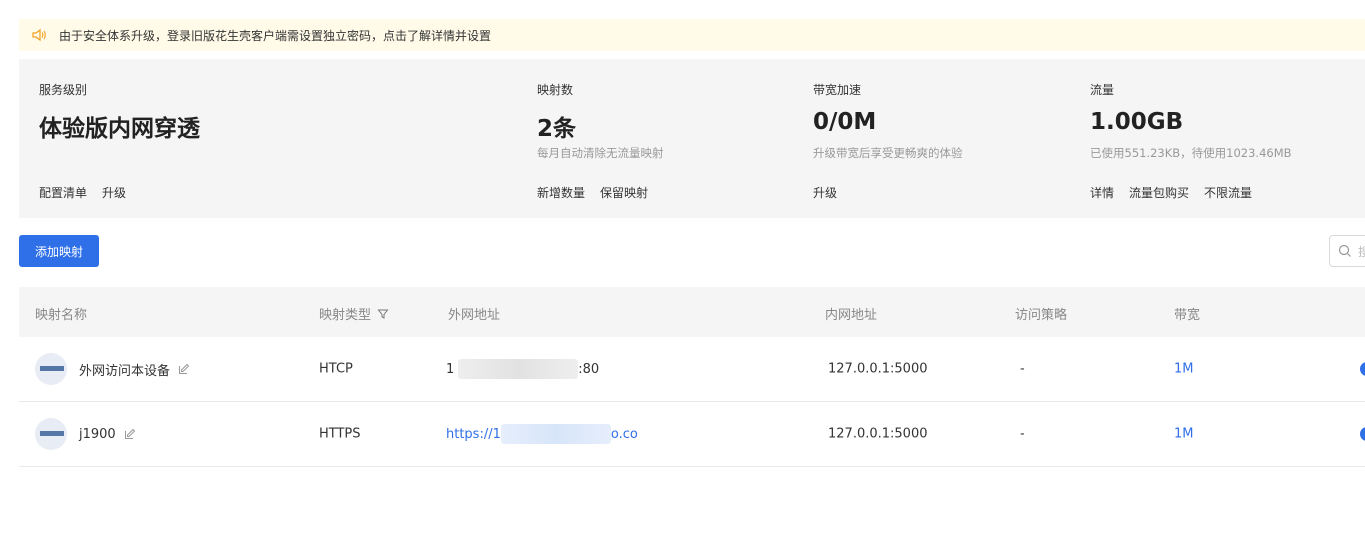 Image resolution: width=1365 pixels, height=546 pixels. I want to click on upgrade-bandwidth-link: 升级, so click(825, 192).